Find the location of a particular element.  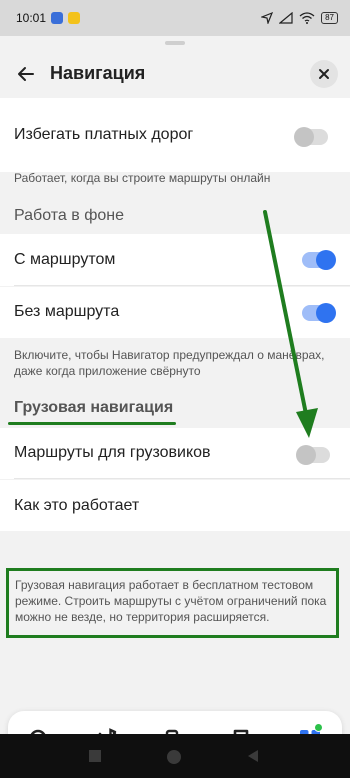

back-icon is located at coordinates (253, 756).